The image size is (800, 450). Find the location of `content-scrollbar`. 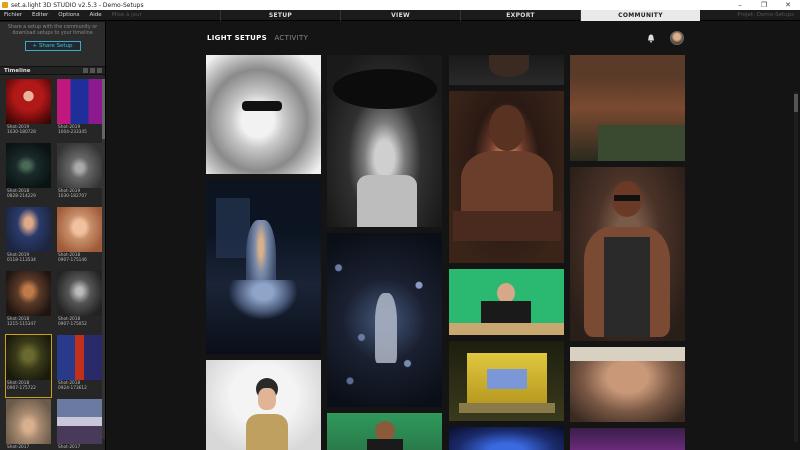

content-scrollbar is located at coordinates (796, 267).